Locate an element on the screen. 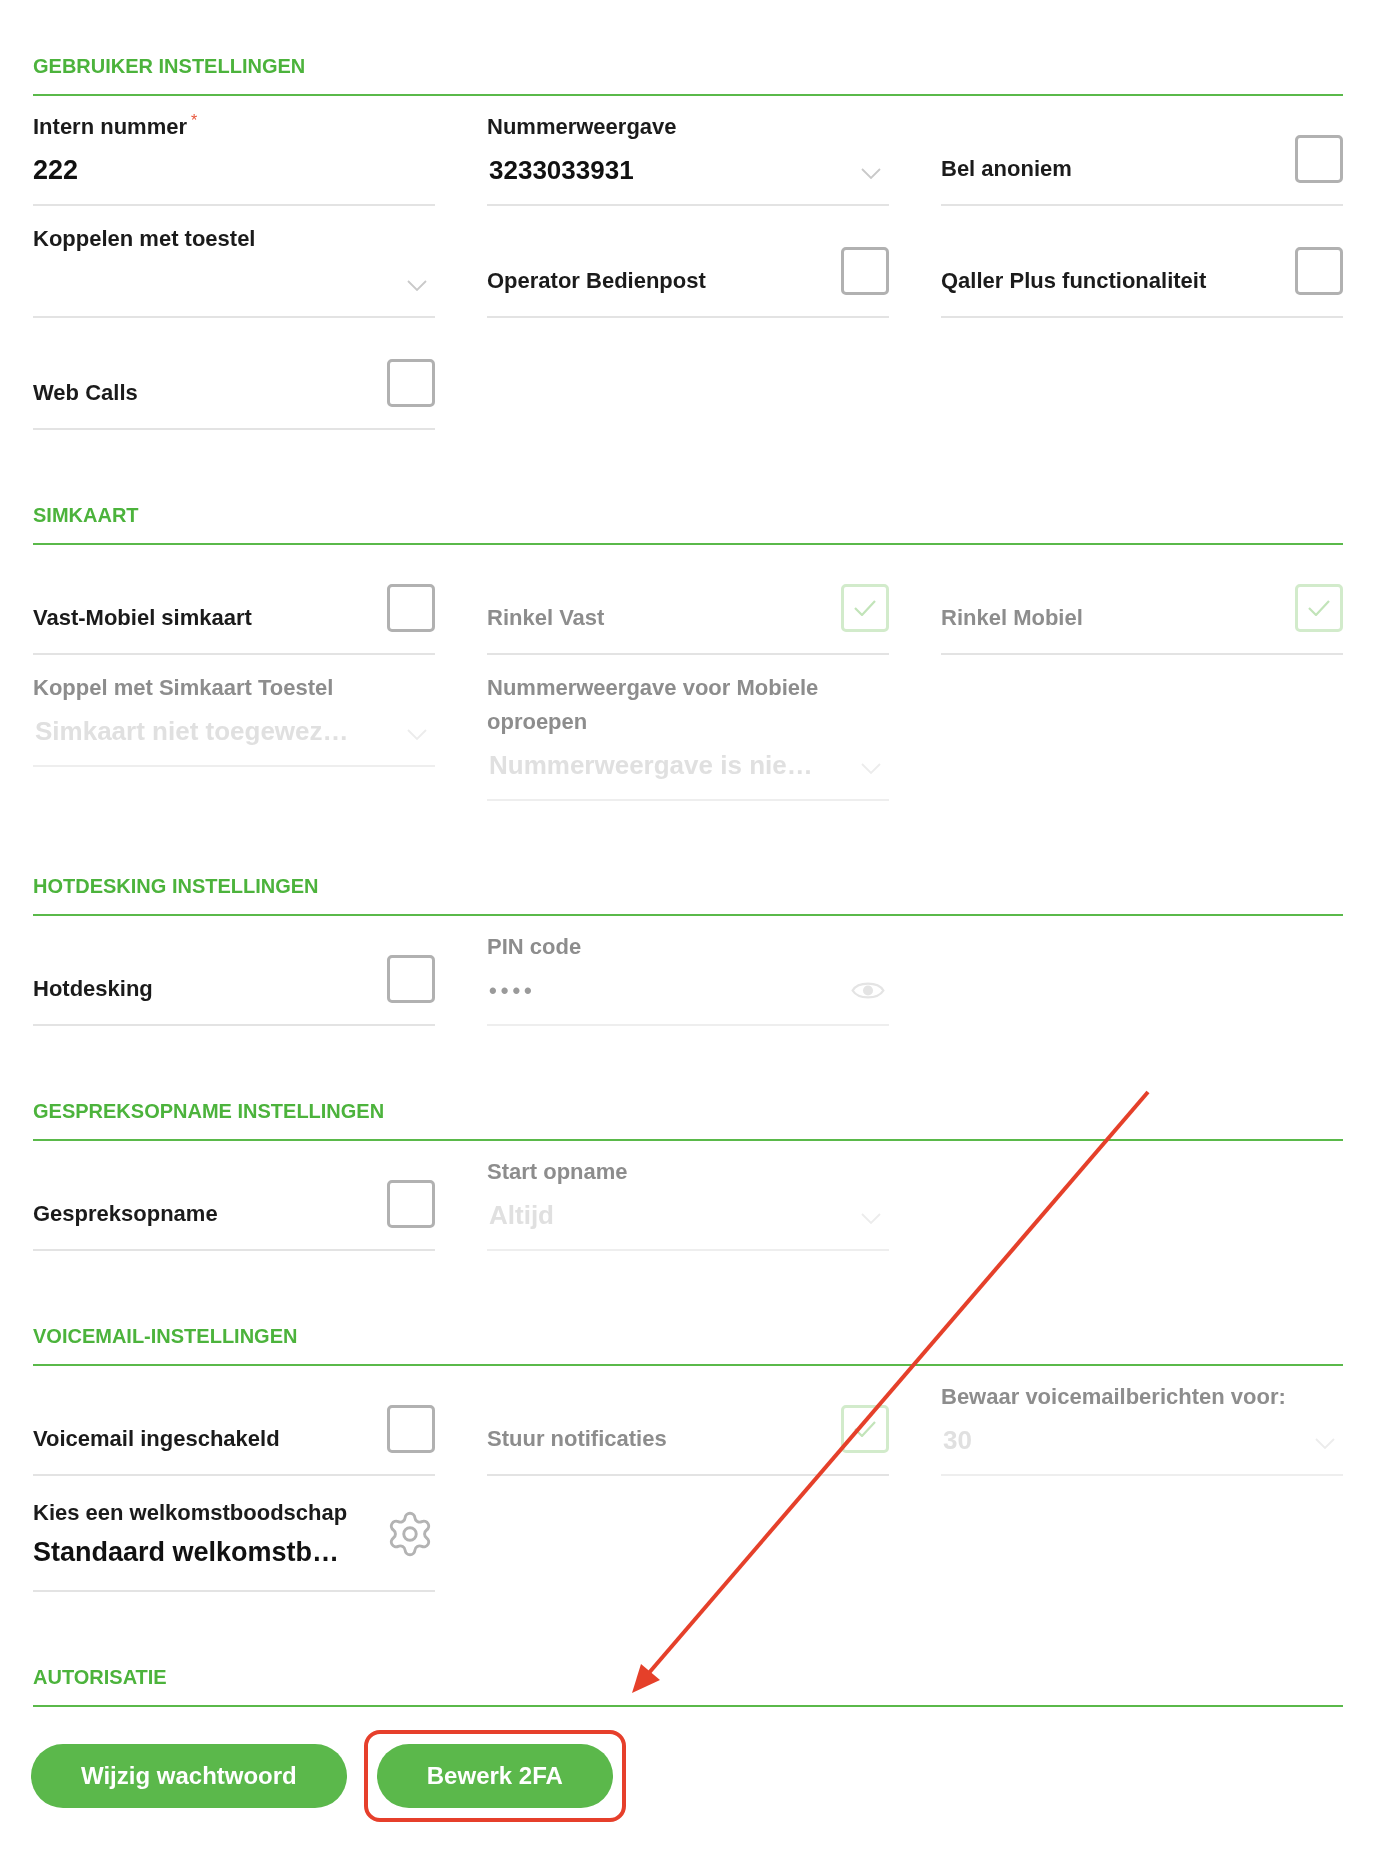 This screenshot has width=1382, height=1854. section-title: HOTDESKING INSTELLINGEN is located at coordinates (176, 886).